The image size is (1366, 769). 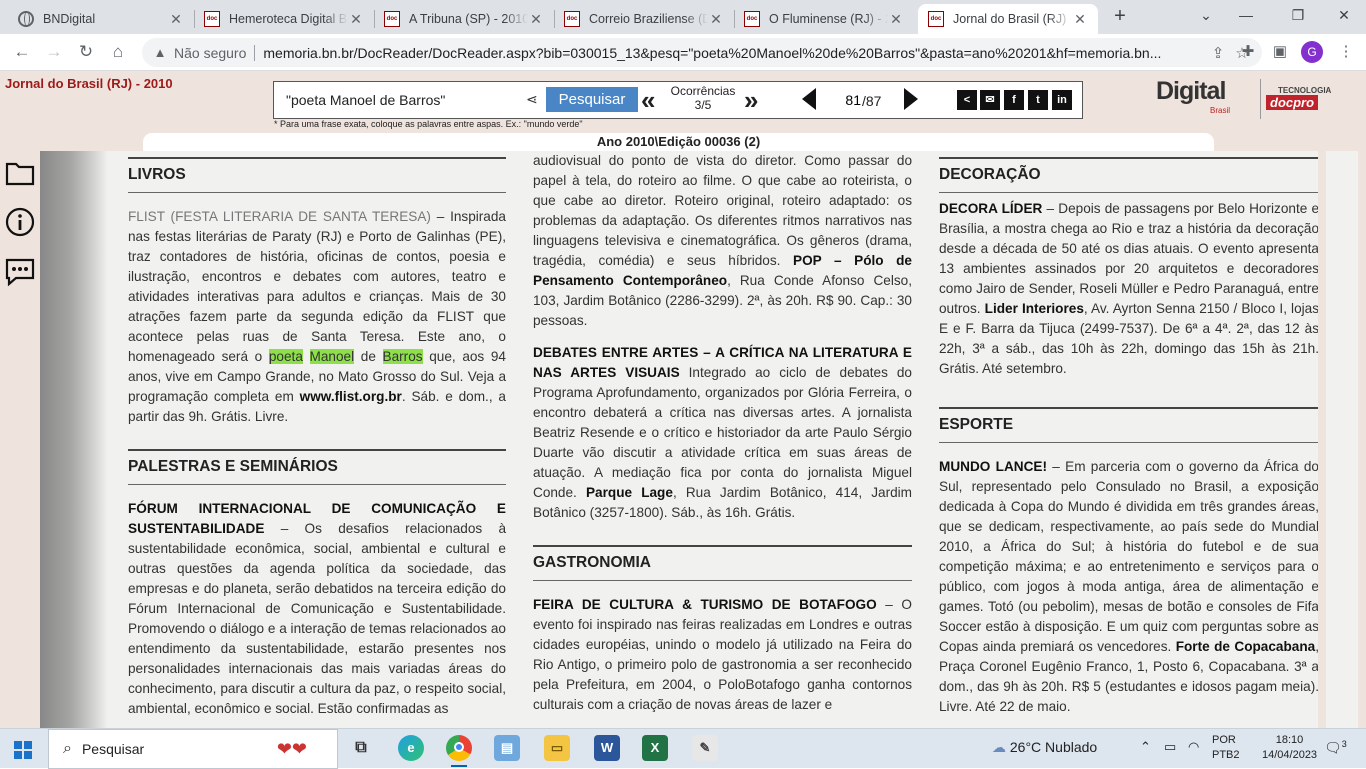 What do you see at coordinates (607, 748) in the screenshot?
I see `word-icon: W` at bounding box center [607, 748].